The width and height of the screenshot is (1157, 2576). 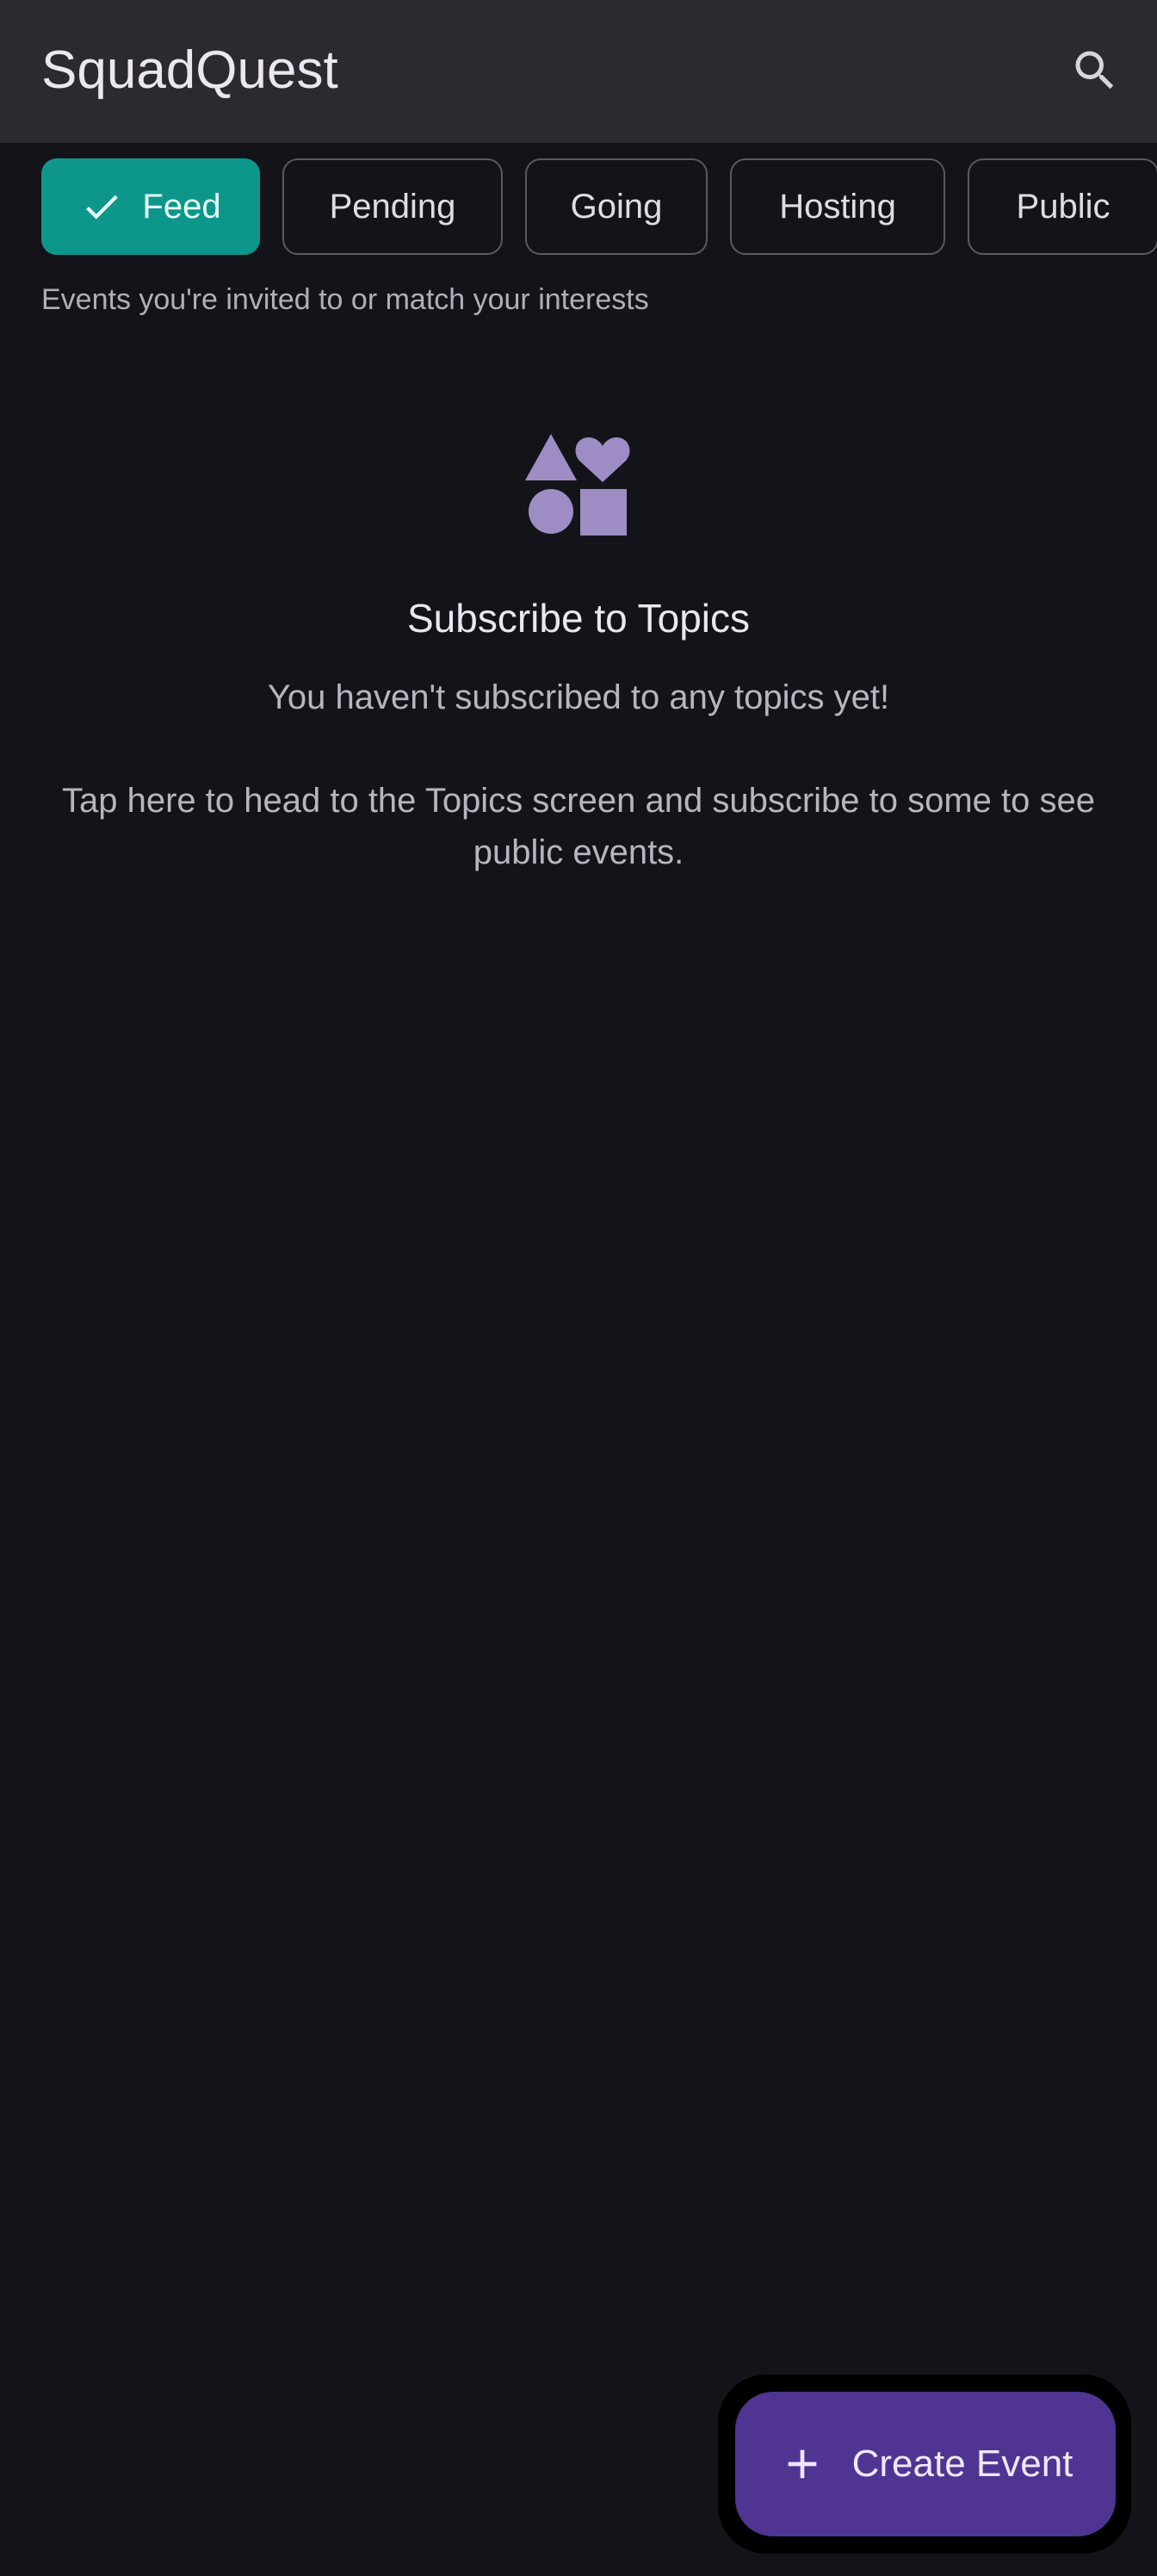 I want to click on create-event-label: Create Event, so click(x=962, y=2464).